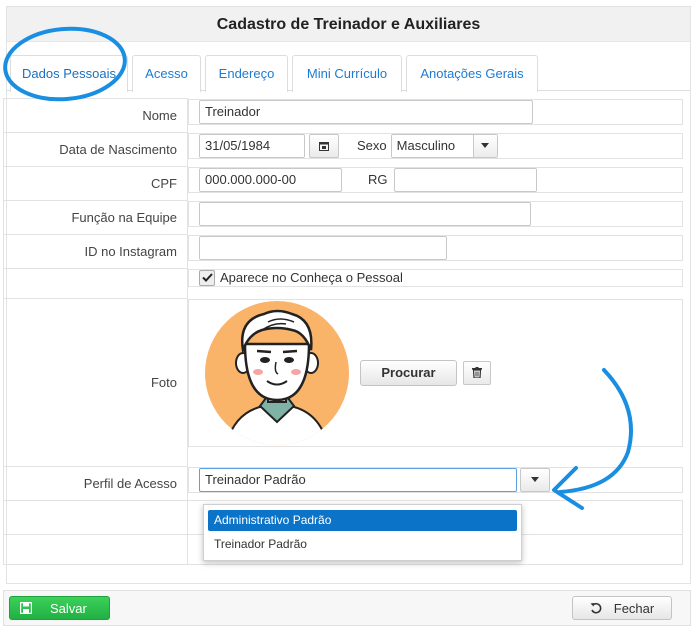  I want to click on calendar-icon, so click(324, 146).